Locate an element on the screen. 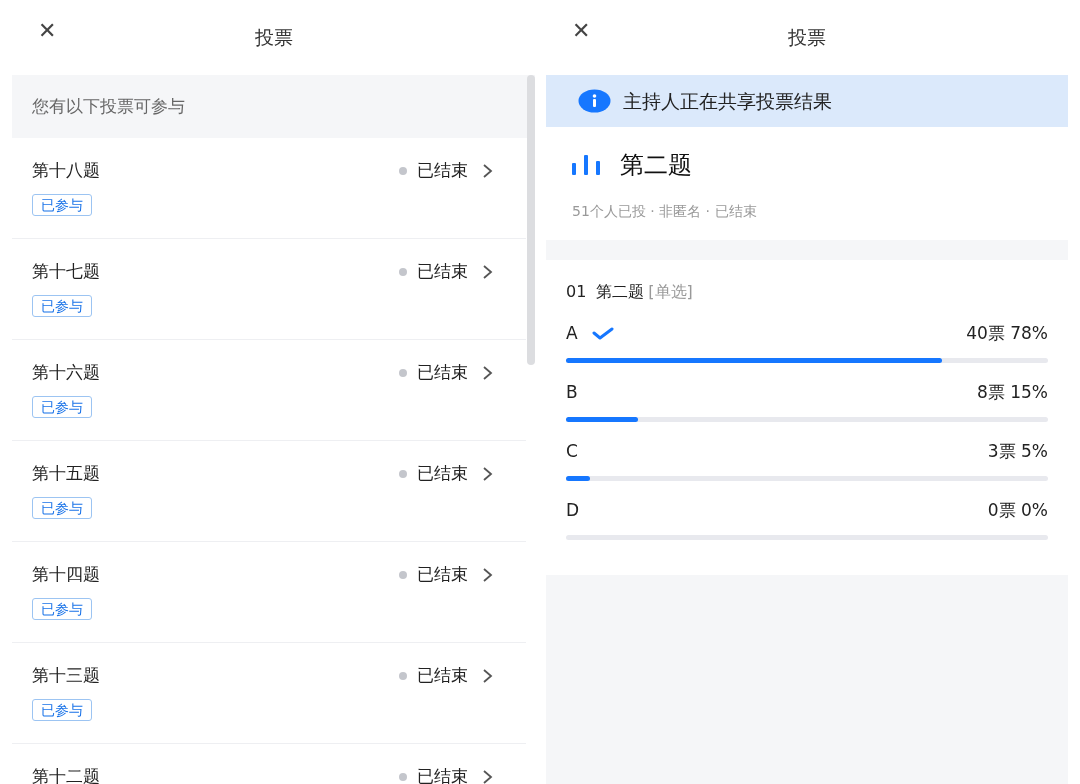  list-header: 您有以下投票可参与 is located at coordinates (108, 106).